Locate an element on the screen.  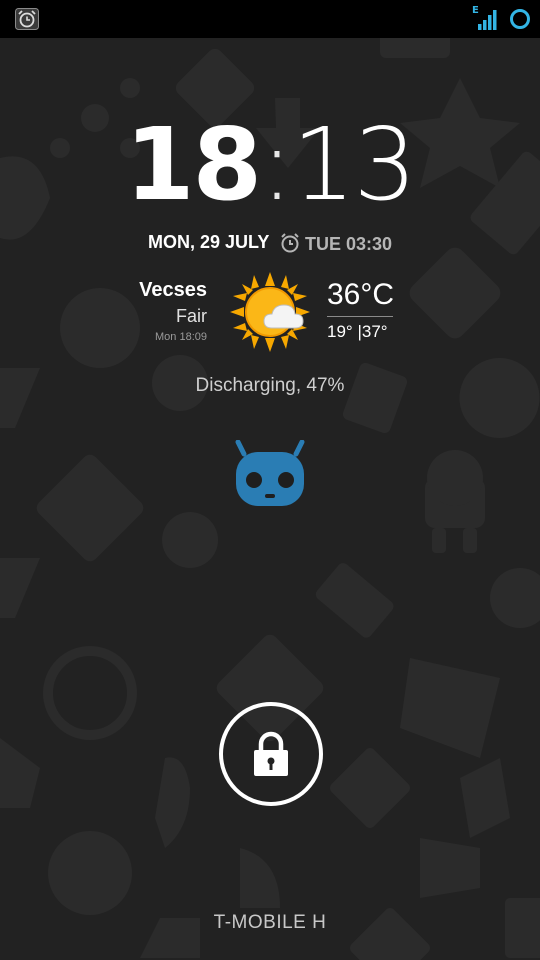
weather-temperature-block: 36°C 19° |37° is located at coordinates (361, 311).